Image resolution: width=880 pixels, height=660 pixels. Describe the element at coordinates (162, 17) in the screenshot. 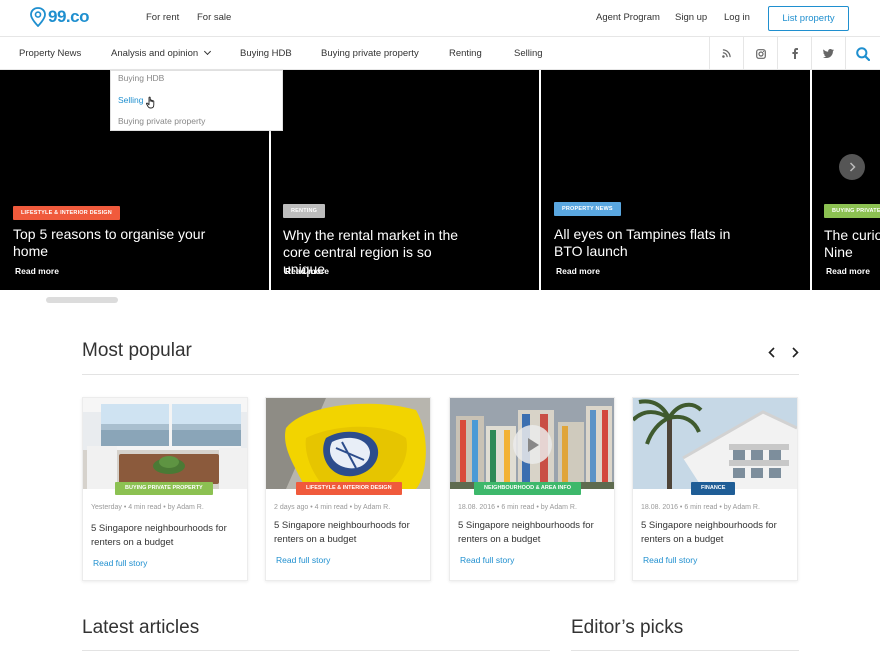

I see `for-rent-link: For rent` at that location.